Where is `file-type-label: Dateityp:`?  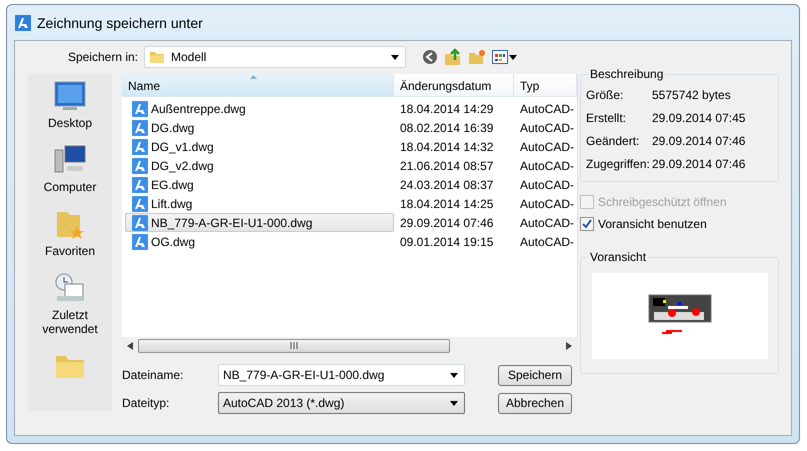 file-type-label: Dateityp: is located at coordinates (146, 403).